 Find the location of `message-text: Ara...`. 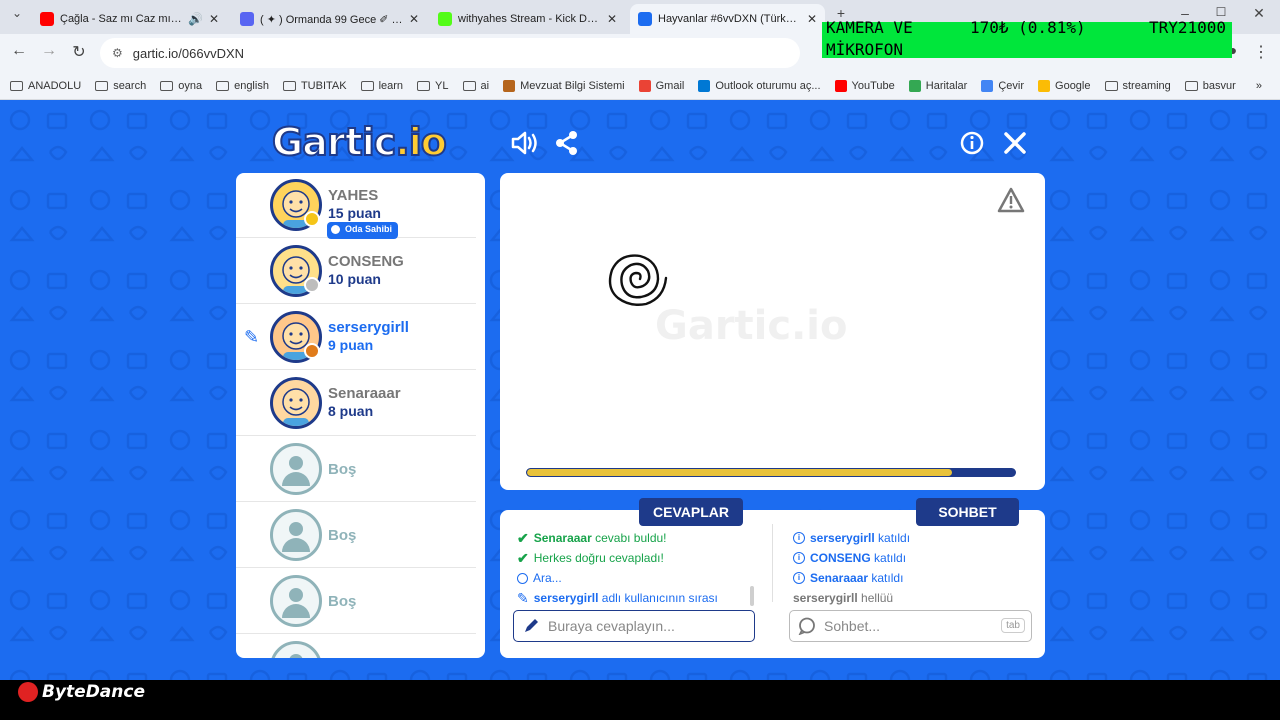

message-text: Ara... is located at coordinates (547, 578).